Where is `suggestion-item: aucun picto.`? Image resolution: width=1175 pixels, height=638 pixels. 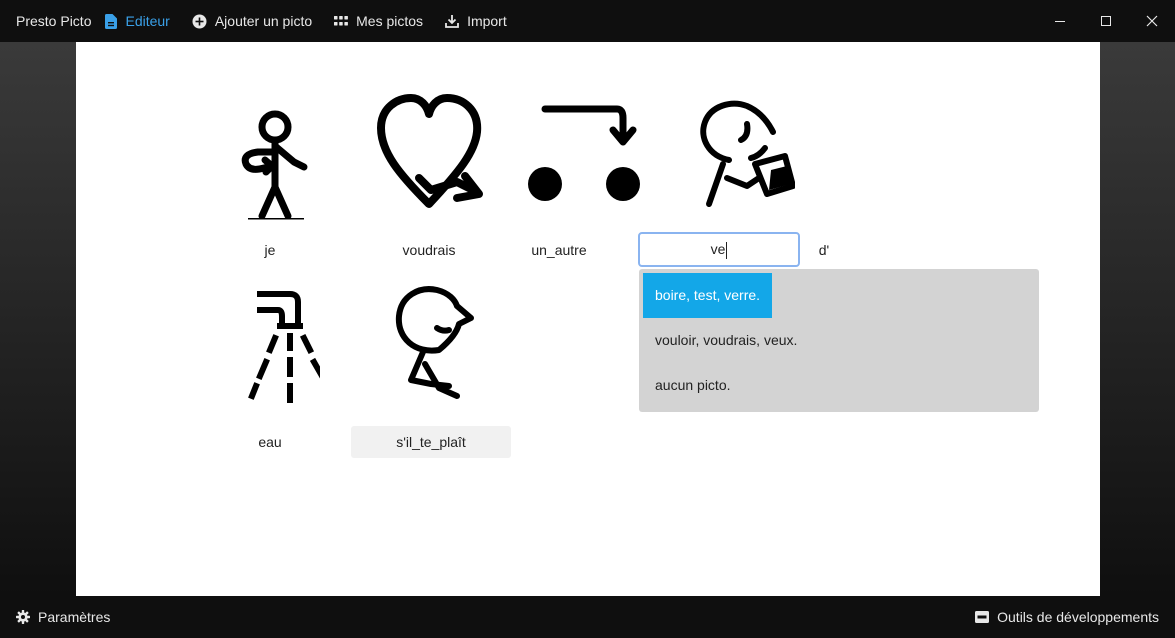
suggestion-item: aucun picto. is located at coordinates (693, 385).